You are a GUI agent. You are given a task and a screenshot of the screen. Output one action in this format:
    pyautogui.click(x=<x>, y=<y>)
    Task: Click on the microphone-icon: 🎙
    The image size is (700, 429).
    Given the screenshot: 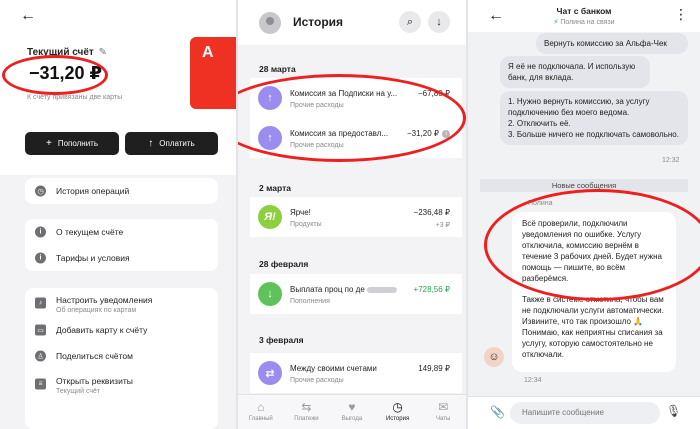 What is the action you would take?
    pyautogui.click(x=673, y=411)
    